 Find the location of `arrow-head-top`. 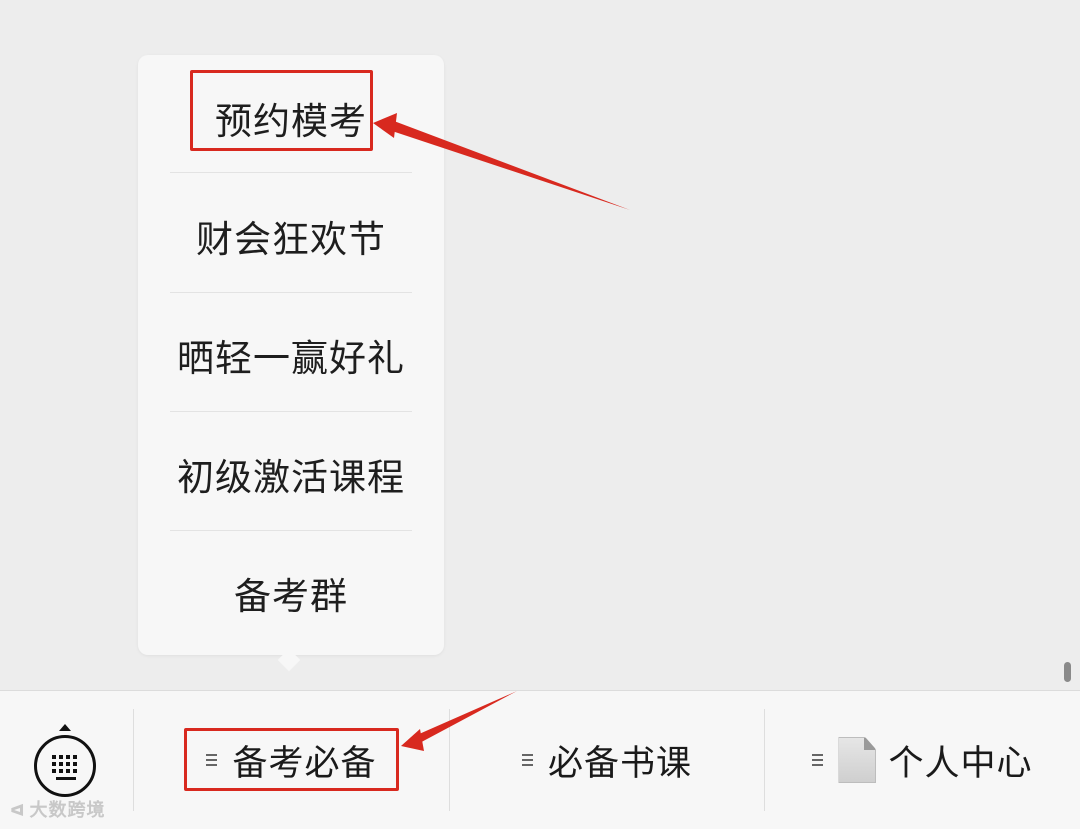

arrow-head-top is located at coordinates (385, 125).